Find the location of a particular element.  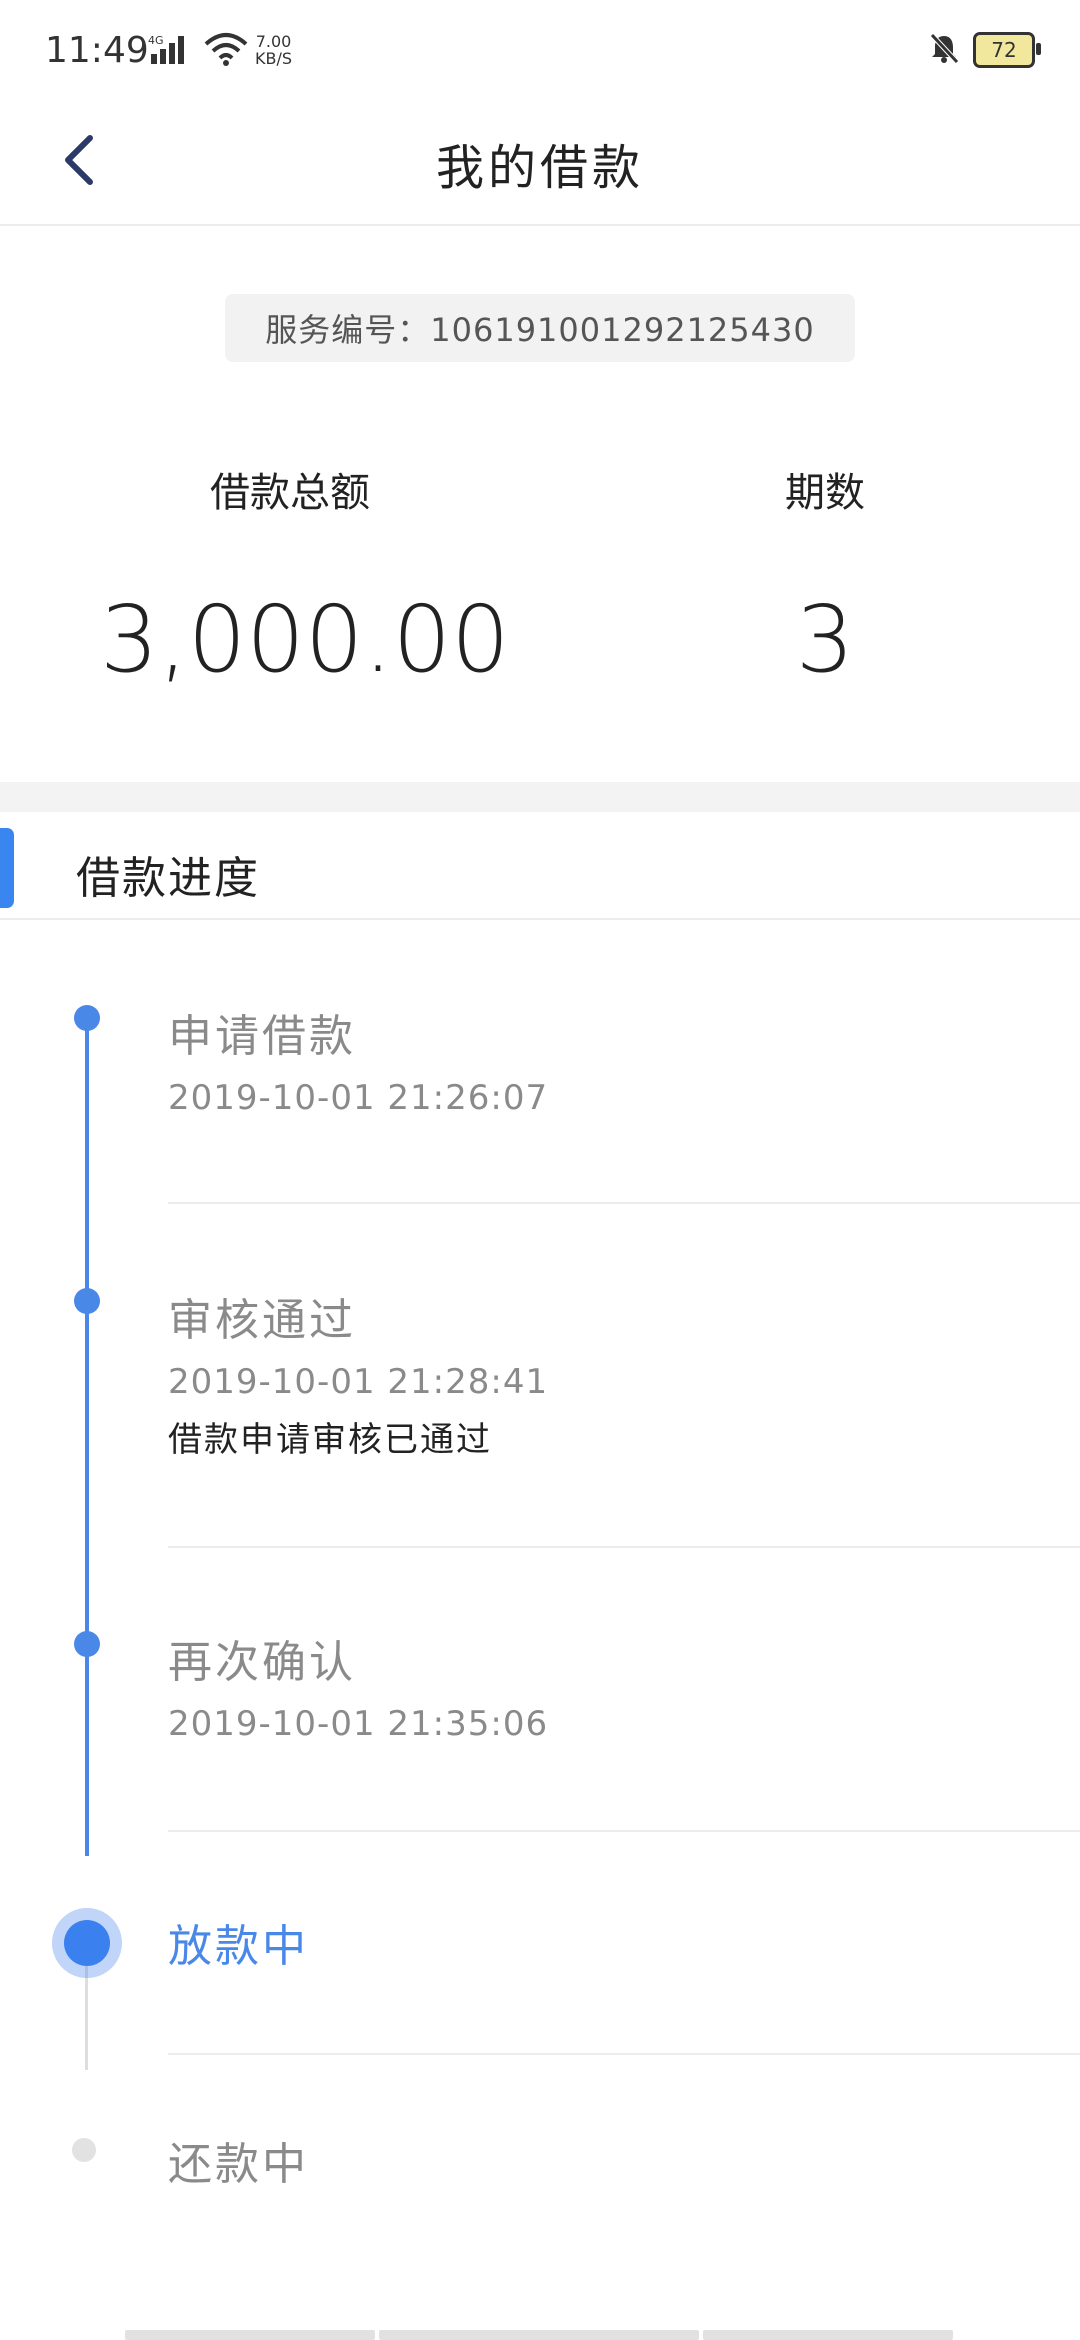

app-header: 我的借款 is located at coordinates (540, 163).